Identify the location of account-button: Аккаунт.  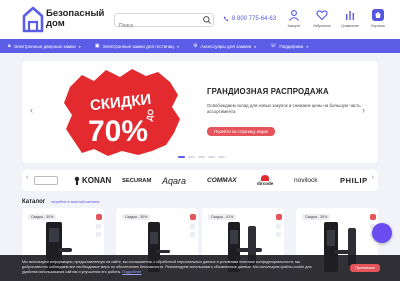
(294, 18).